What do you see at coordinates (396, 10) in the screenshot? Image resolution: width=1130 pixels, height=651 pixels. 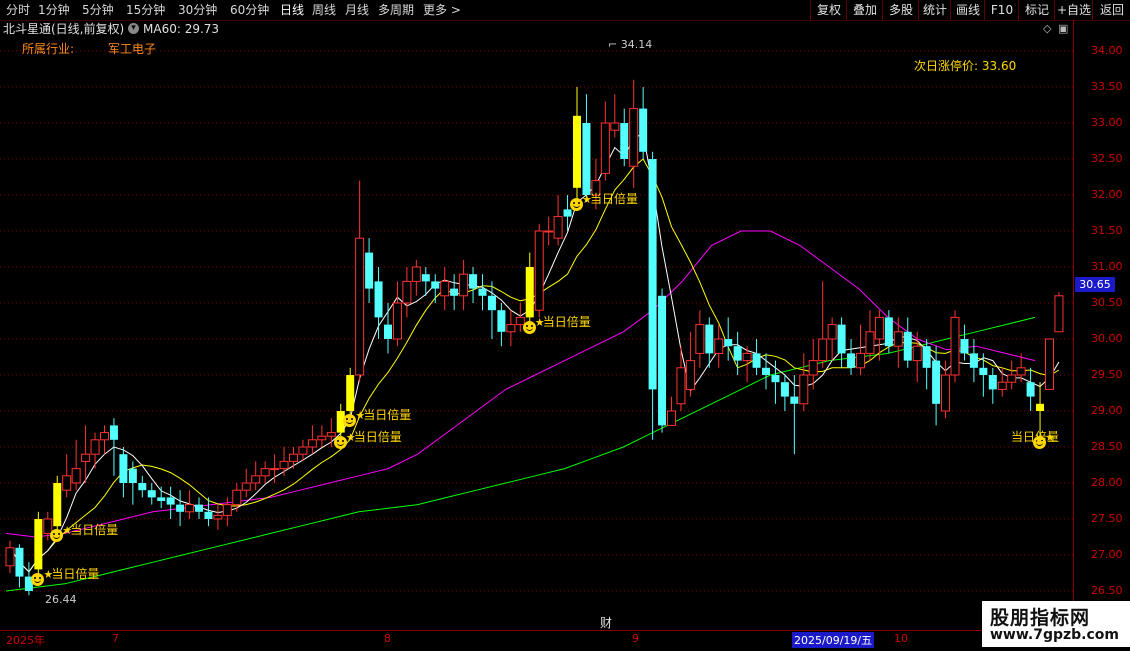 I see `tab-multi-period: 多周期` at bounding box center [396, 10].